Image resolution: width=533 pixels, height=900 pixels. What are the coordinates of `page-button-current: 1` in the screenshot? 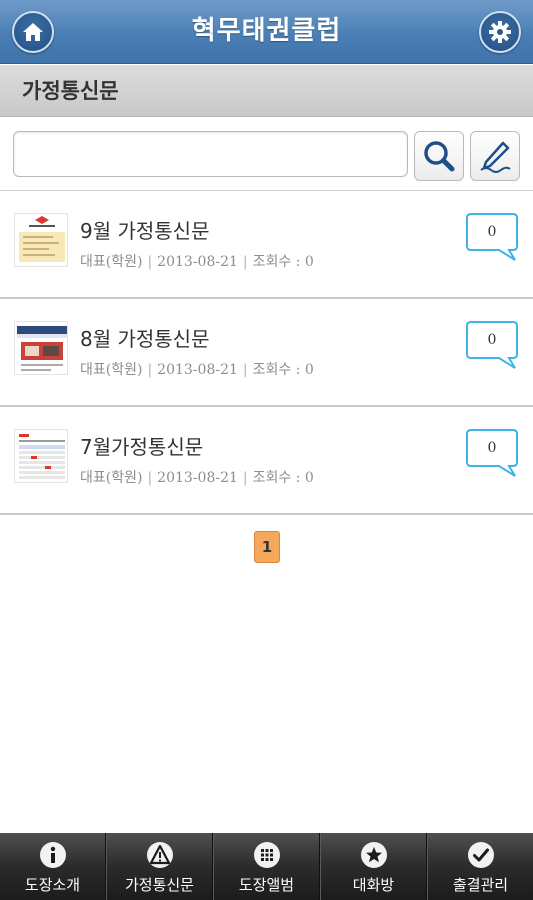 It's located at (267, 547).